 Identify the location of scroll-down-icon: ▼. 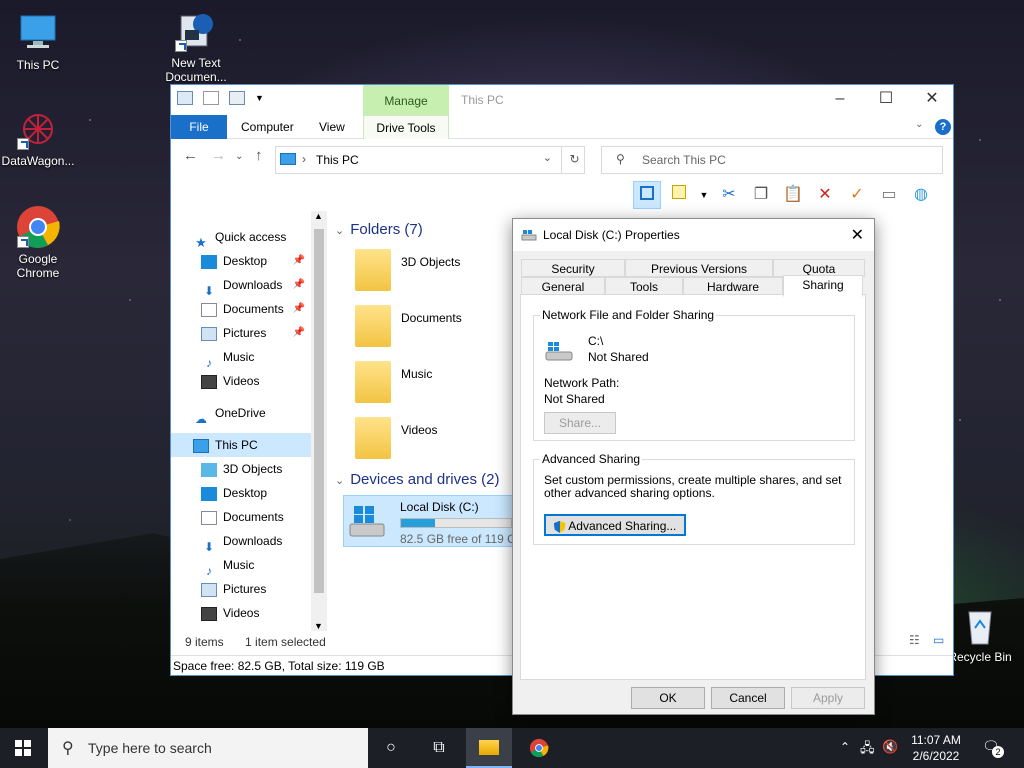
(318, 626).